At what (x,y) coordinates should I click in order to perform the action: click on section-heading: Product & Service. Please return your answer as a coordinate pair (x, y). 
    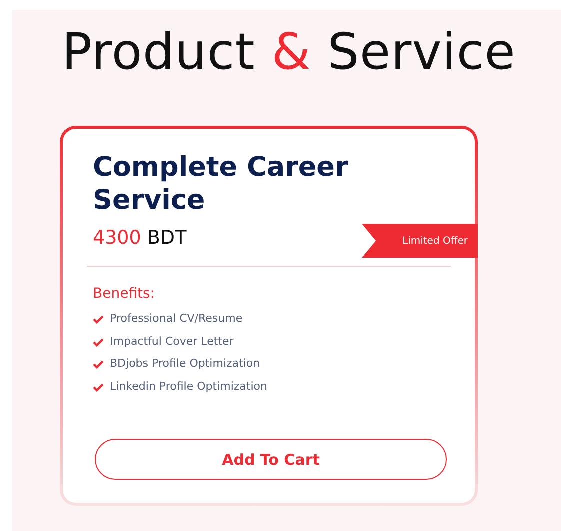
    Looking at the image, I should click on (289, 52).